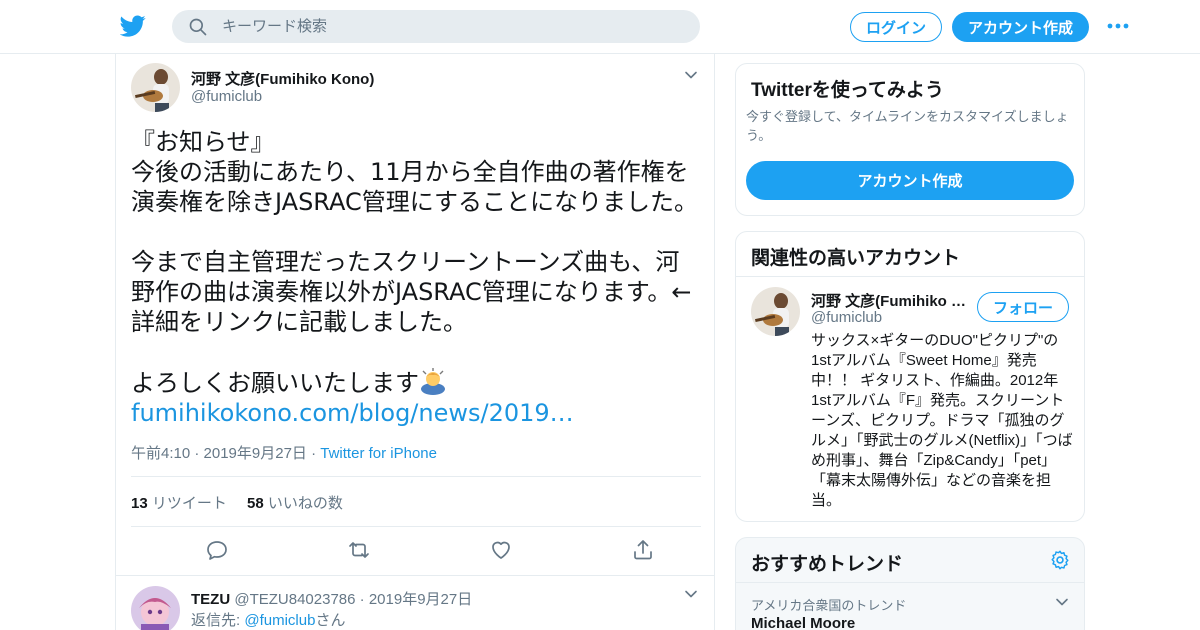 This screenshot has width=1200, height=630. I want to click on avatar, so click(155, 87).